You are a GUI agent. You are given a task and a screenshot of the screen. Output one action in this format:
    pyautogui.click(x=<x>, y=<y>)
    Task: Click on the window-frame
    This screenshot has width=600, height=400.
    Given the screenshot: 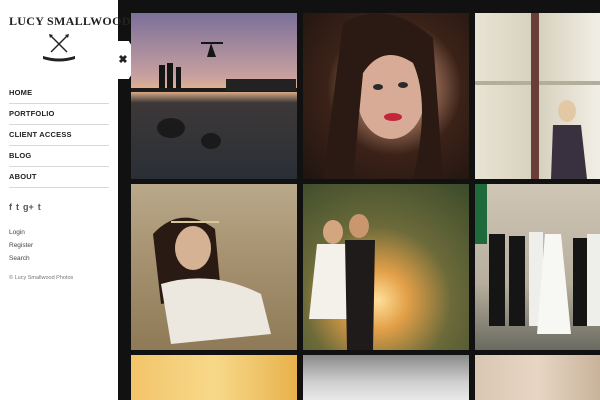 What is the action you would take?
    pyautogui.click(x=537, y=96)
    